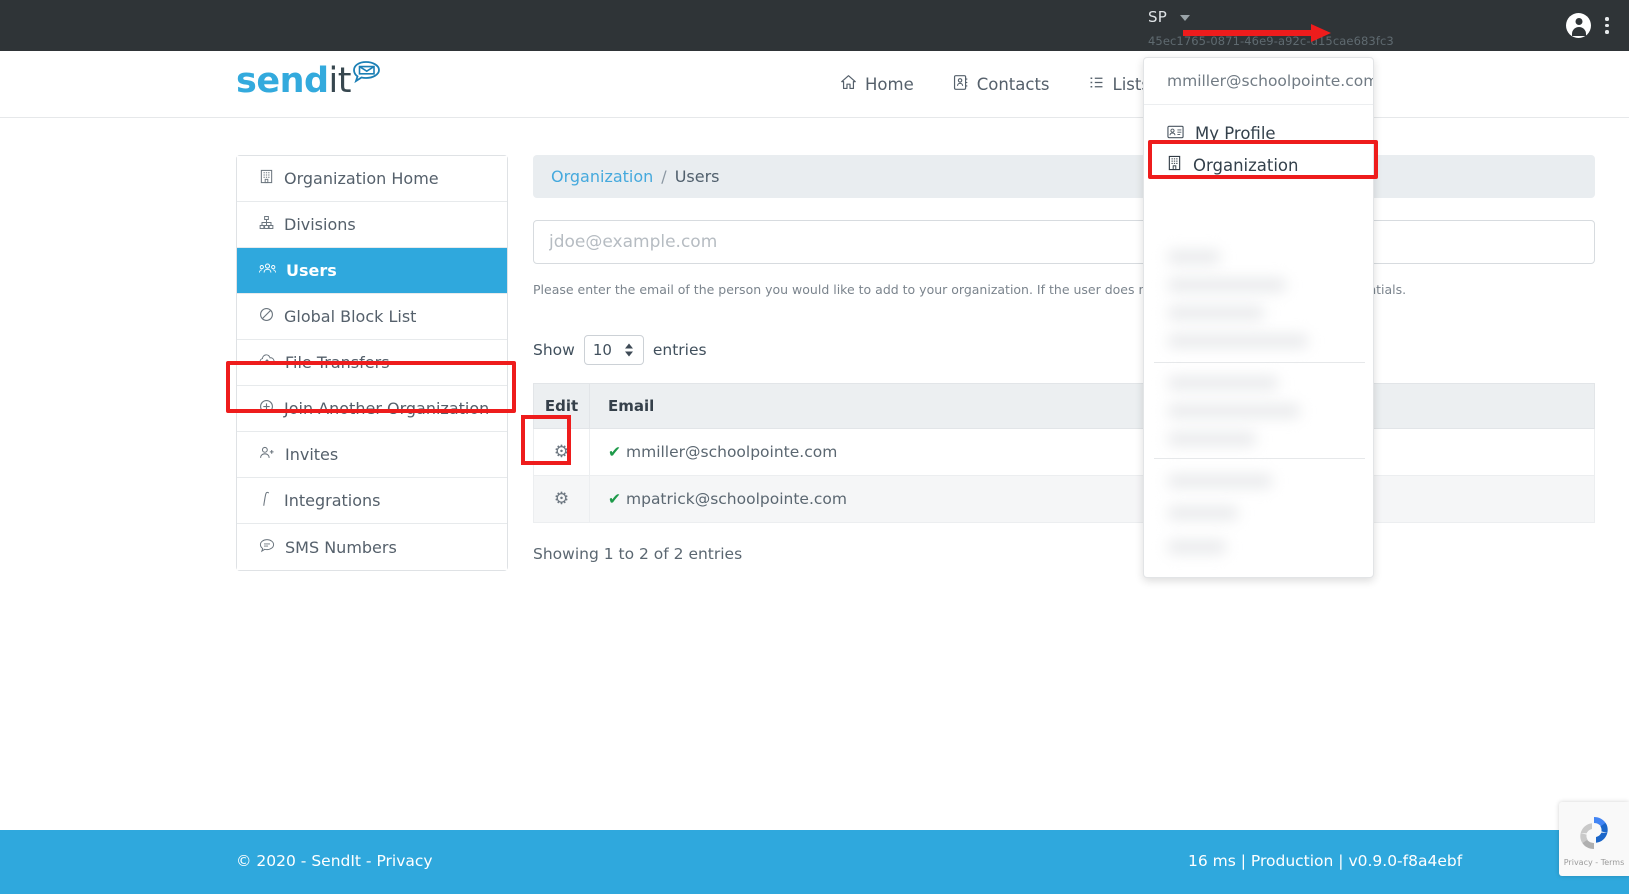  I want to click on list-icon, so click(1096, 84).